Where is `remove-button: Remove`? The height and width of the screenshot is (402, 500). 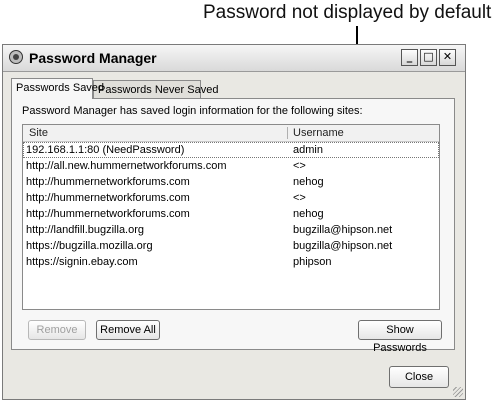 remove-button: Remove is located at coordinates (57, 330).